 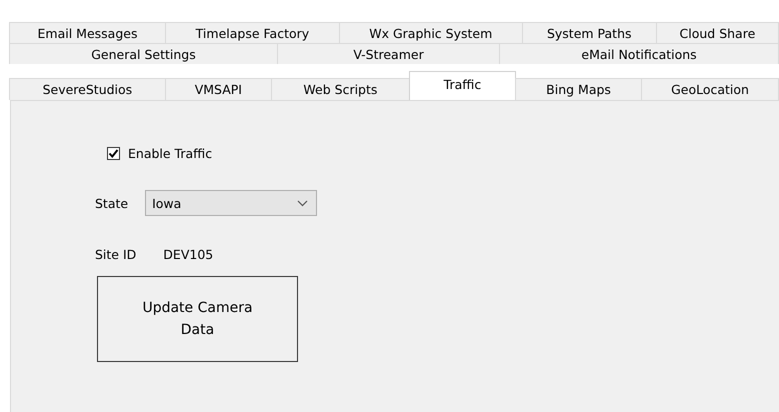 What do you see at coordinates (578, 89) in the screenshot?
I see `tab: Bing Maps` at bounding box center [578, 89].